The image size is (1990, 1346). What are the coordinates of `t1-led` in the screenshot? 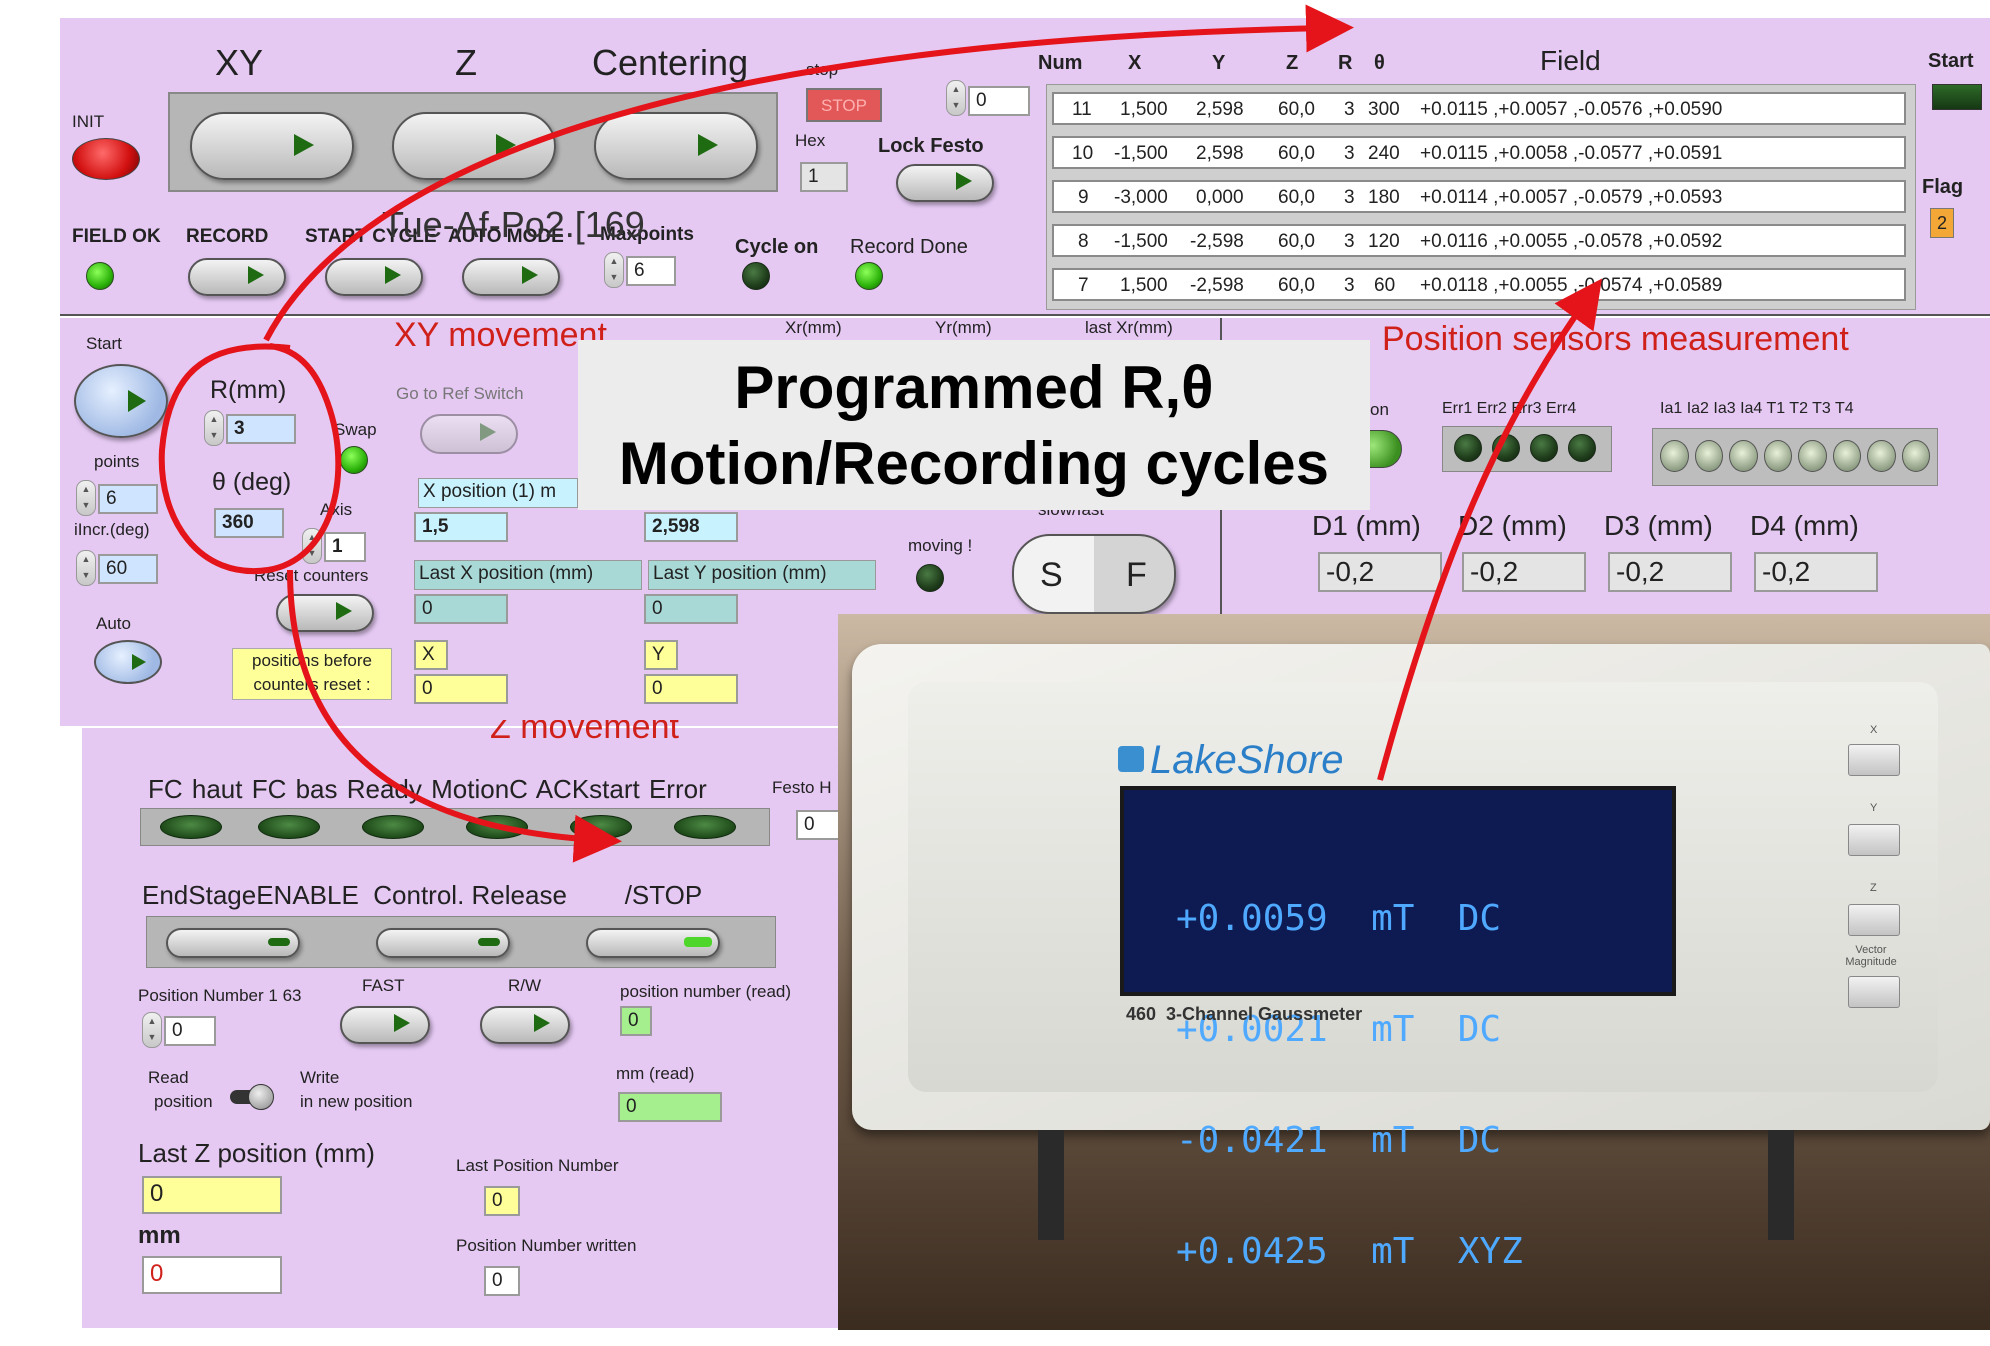 It's located at (1812, 456).